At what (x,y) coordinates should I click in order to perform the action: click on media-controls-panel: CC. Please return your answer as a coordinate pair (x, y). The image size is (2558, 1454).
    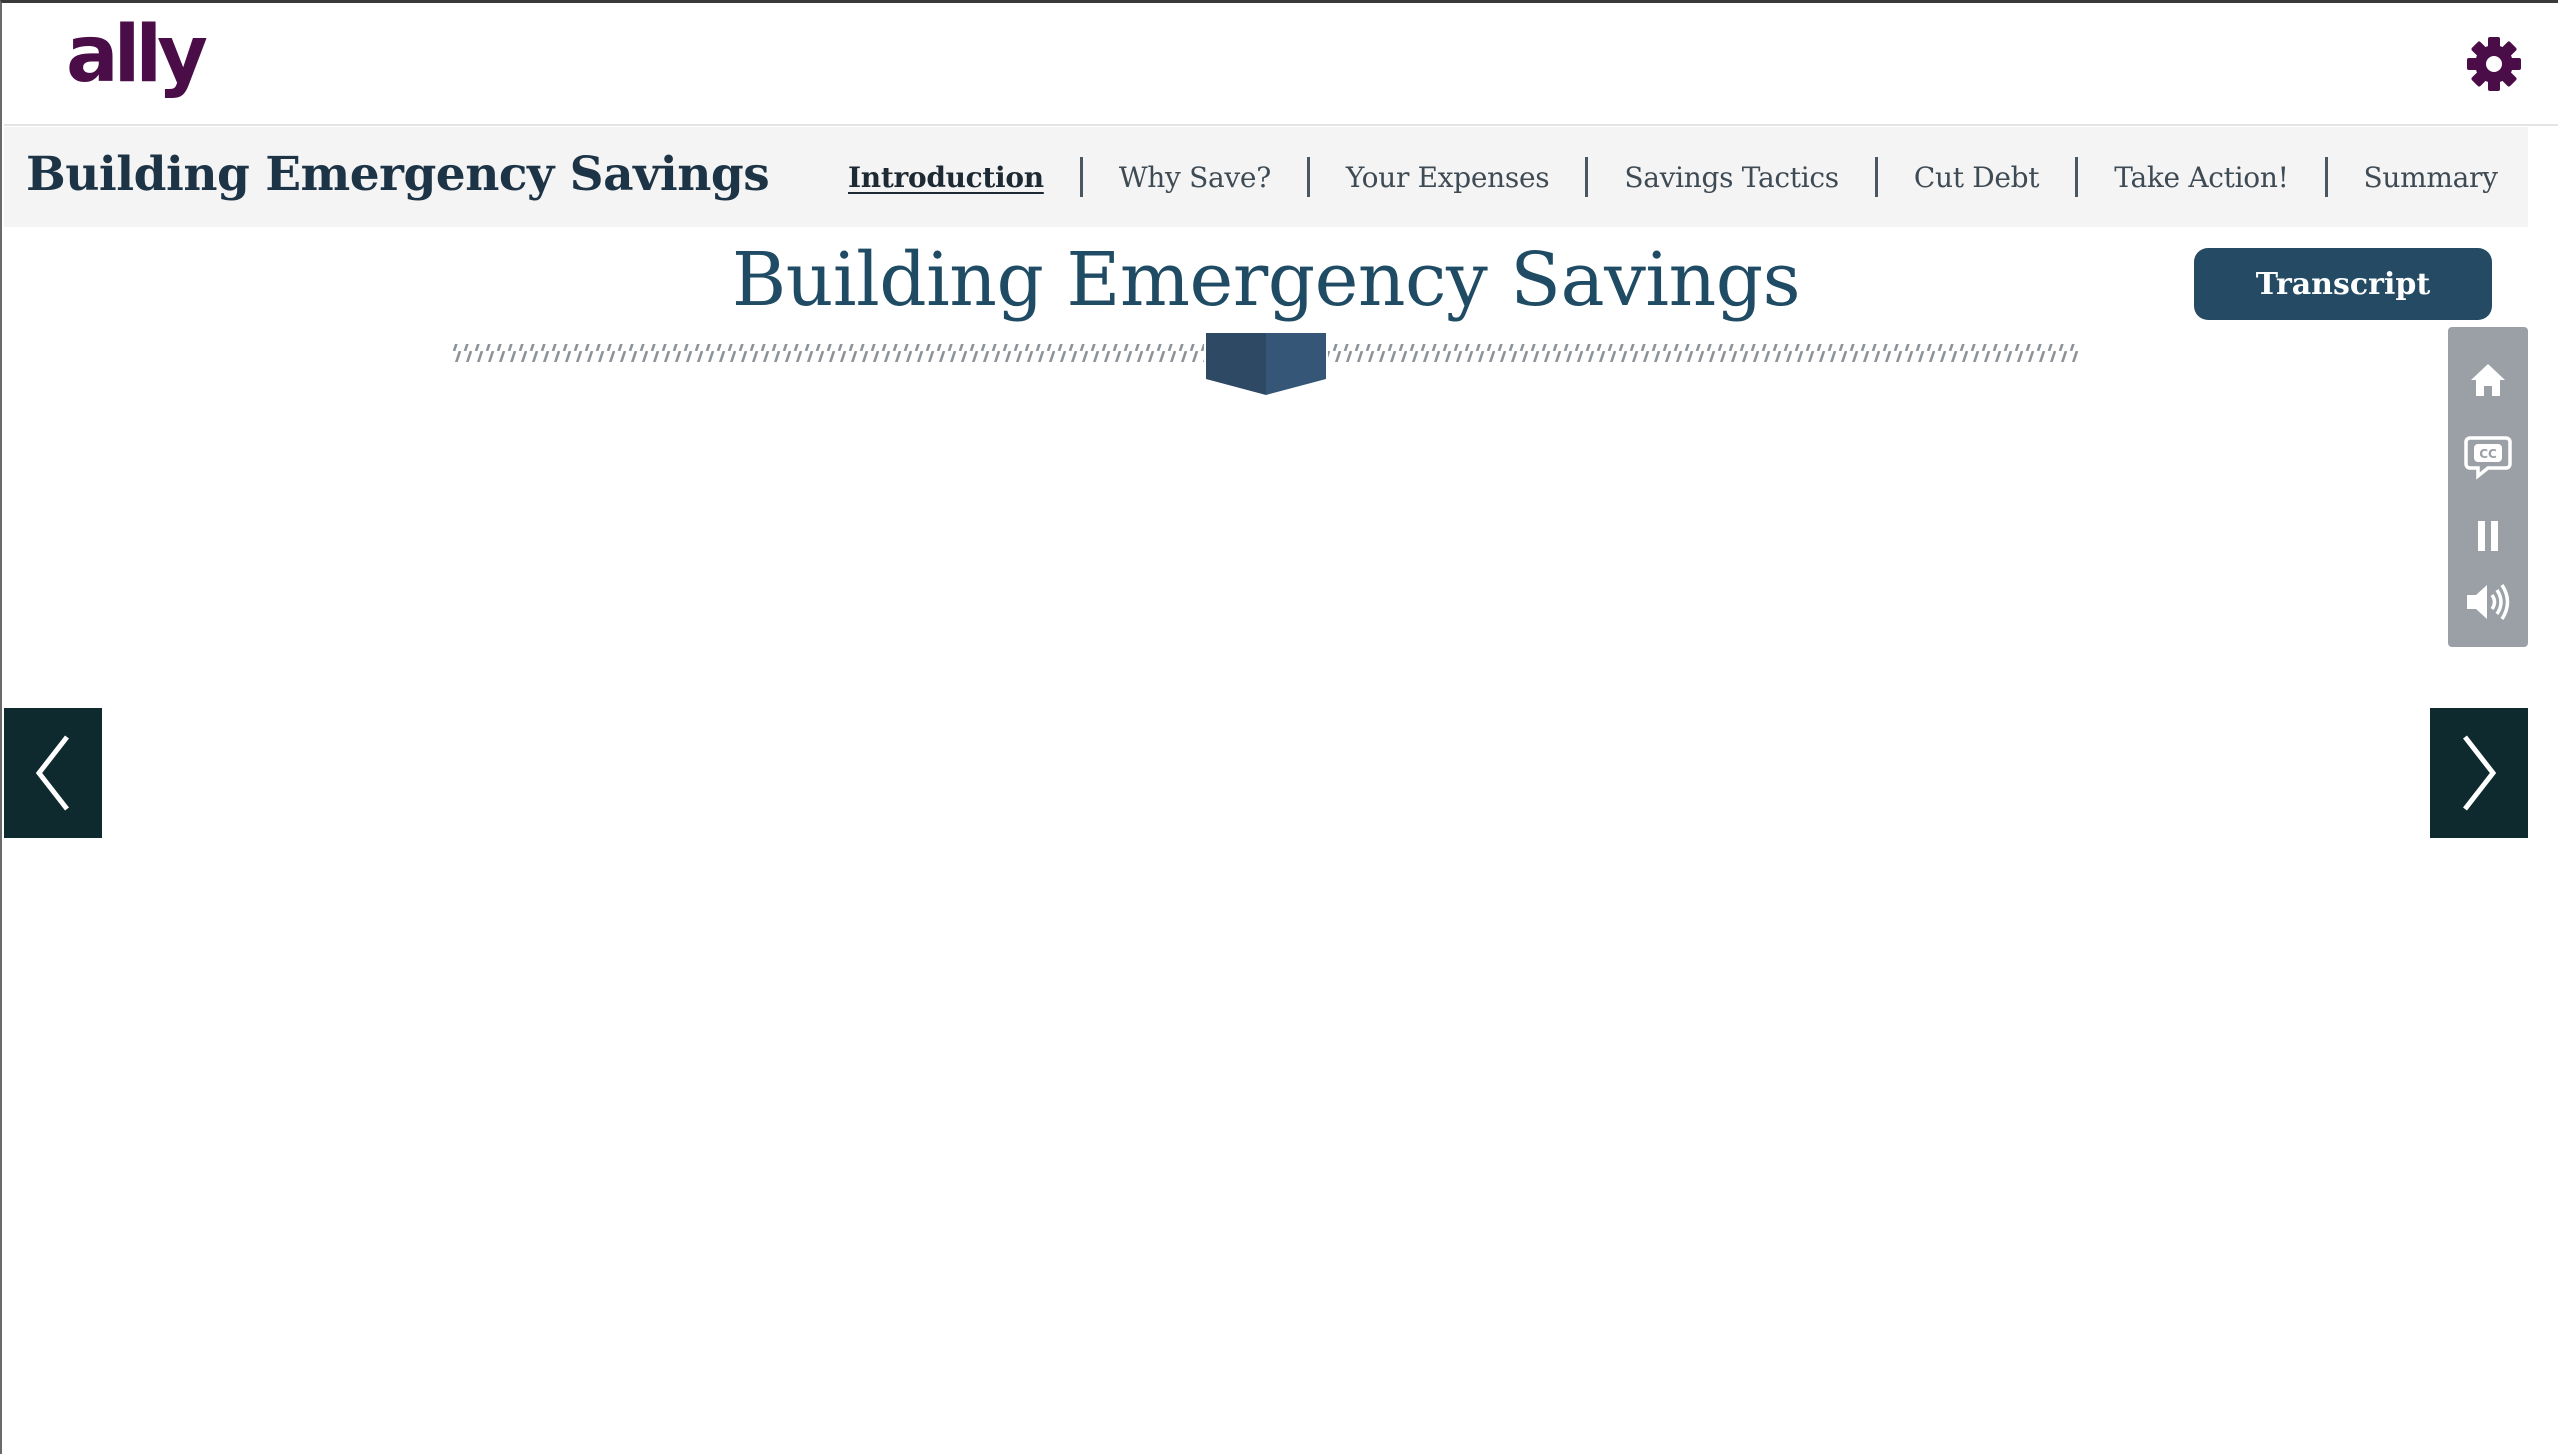
    Looking at the image, I should click on (2488, 487).